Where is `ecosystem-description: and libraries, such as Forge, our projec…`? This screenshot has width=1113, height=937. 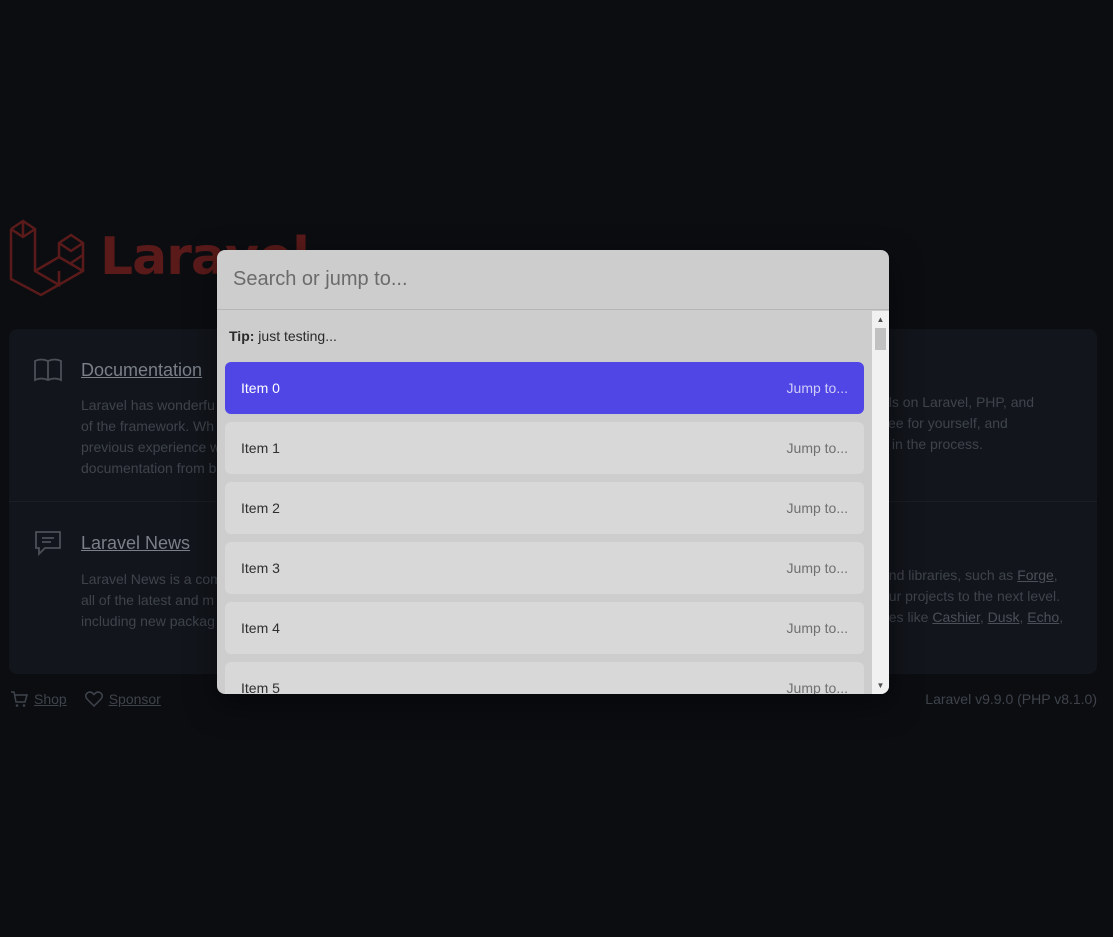 ecosystem-description: and libraries, such as Forge, our projec… is located at coordinates (972, 596).